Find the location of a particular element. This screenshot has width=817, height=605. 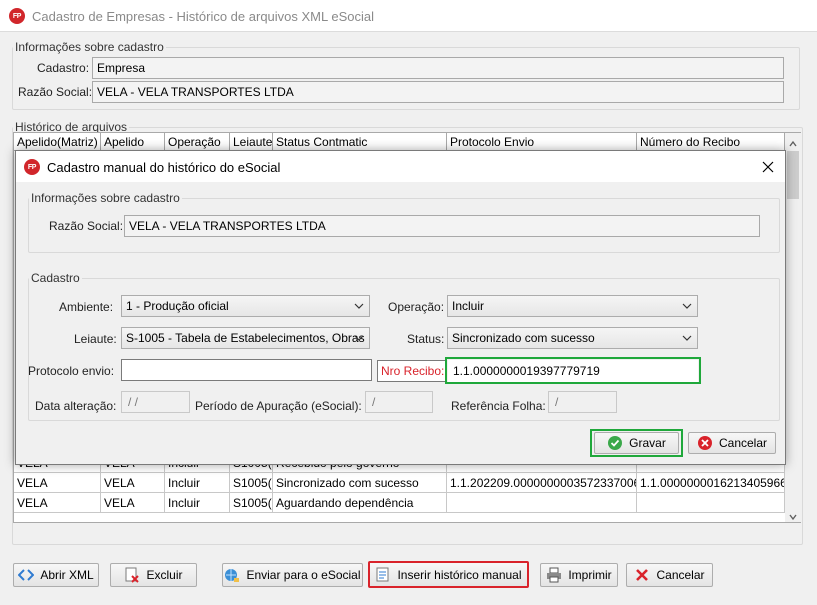

dialog-razao-social-field: VELA - VELA TRANSPORTES LTDA is located at coordinates (442, 226).